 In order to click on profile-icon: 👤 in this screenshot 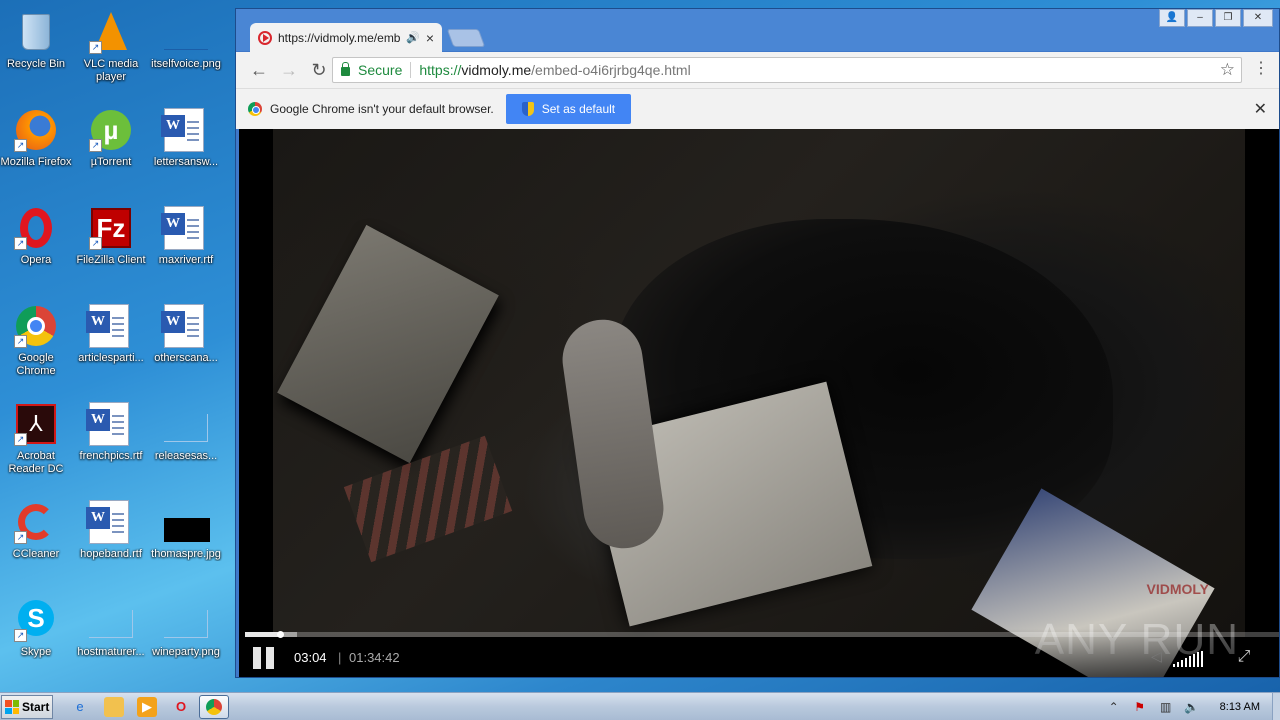, I will do `click(1172, 18)`.